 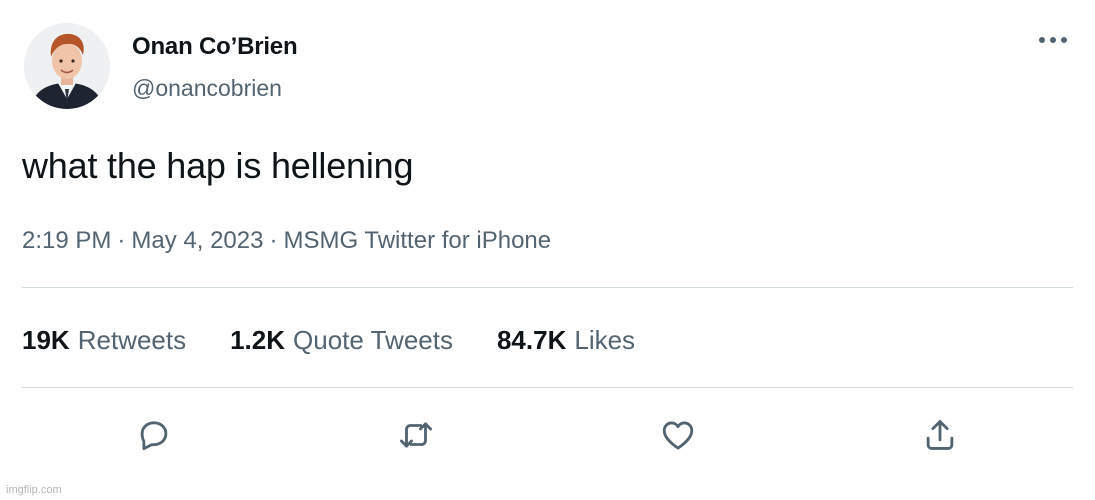 What do you see at coordinates (258, 340) in the screenshot?
I see `stat-count: 1.2K` at bounding box center [258, 340].